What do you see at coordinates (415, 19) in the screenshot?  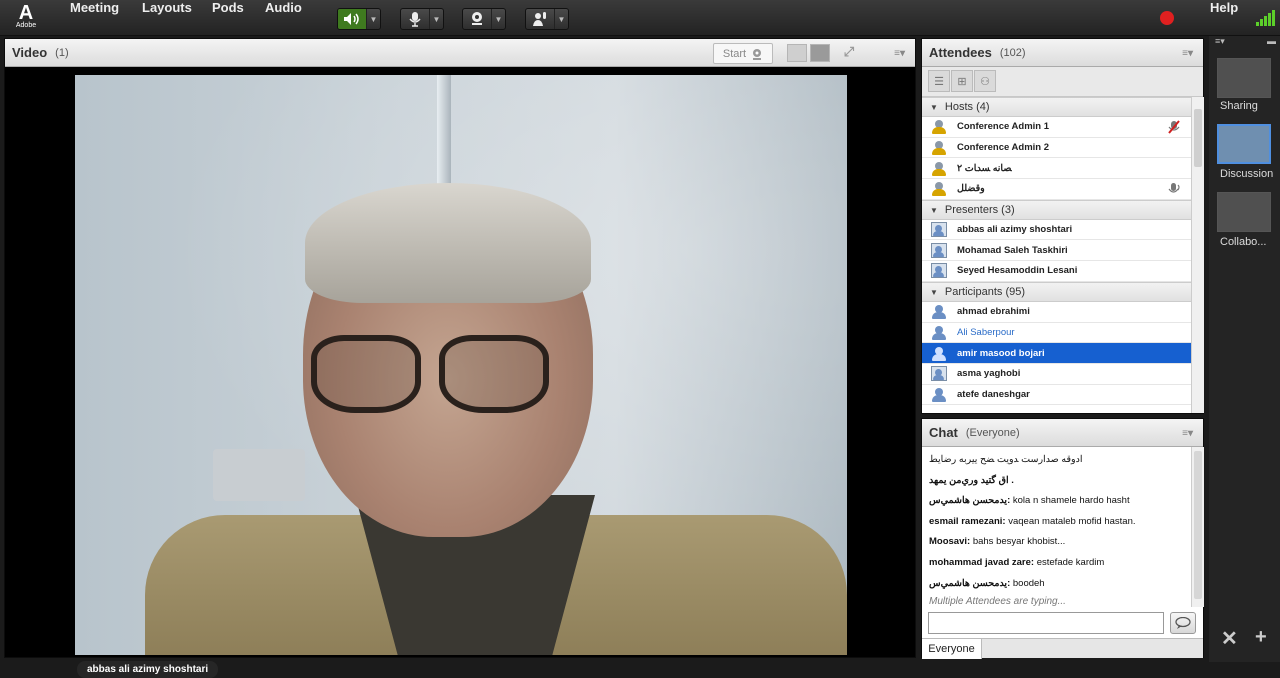 I see `microphone-icon` at bounding box center [415, 19].